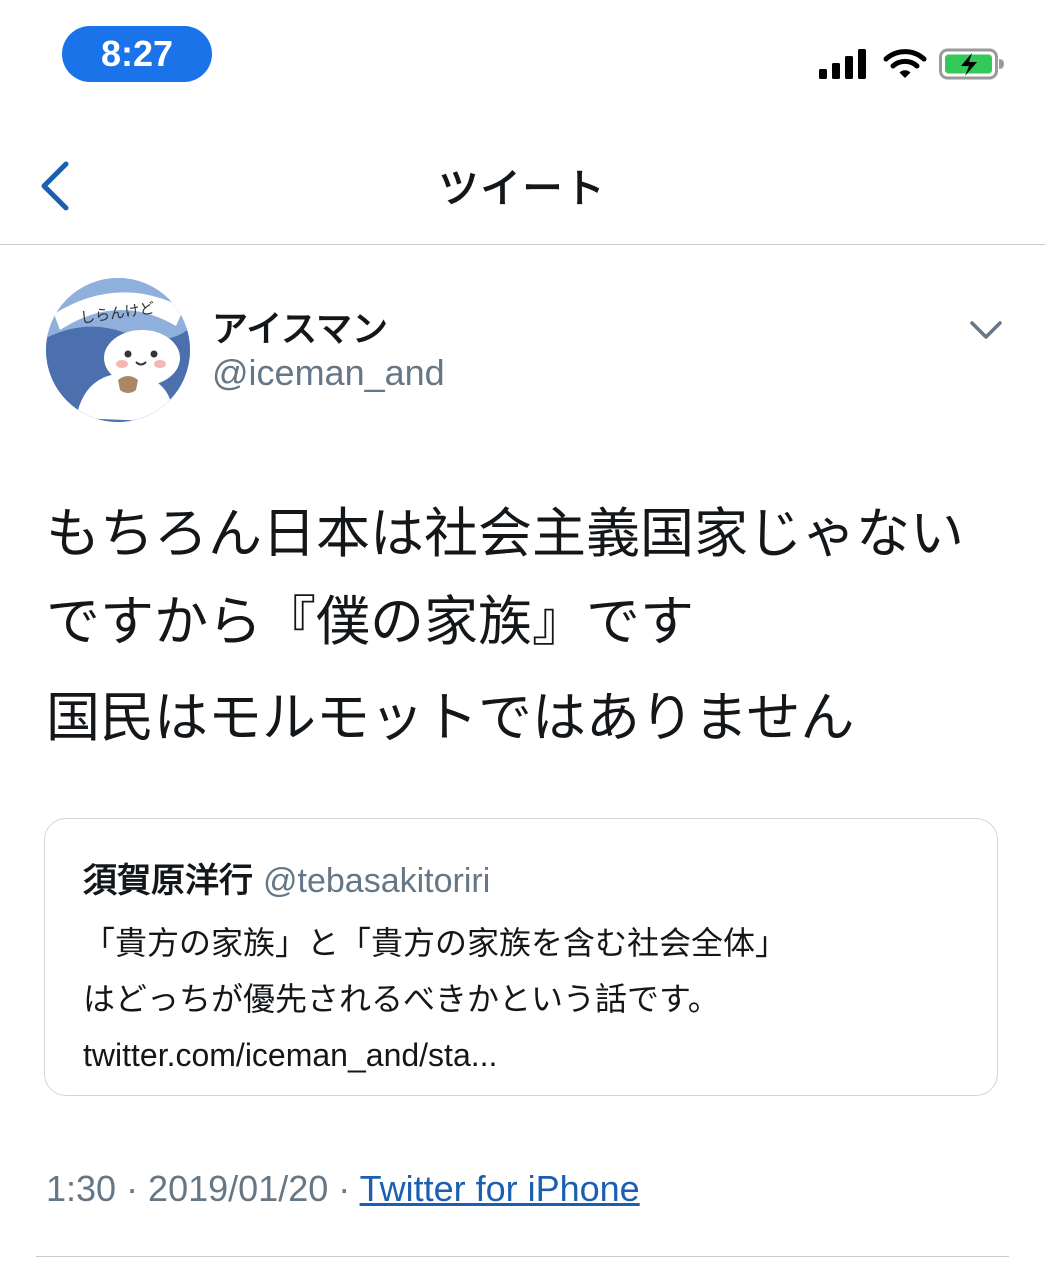 The height and width of the screenshot is (1280, 1045). I want to click on author-display-name: アイスマン, so click(300, 326).